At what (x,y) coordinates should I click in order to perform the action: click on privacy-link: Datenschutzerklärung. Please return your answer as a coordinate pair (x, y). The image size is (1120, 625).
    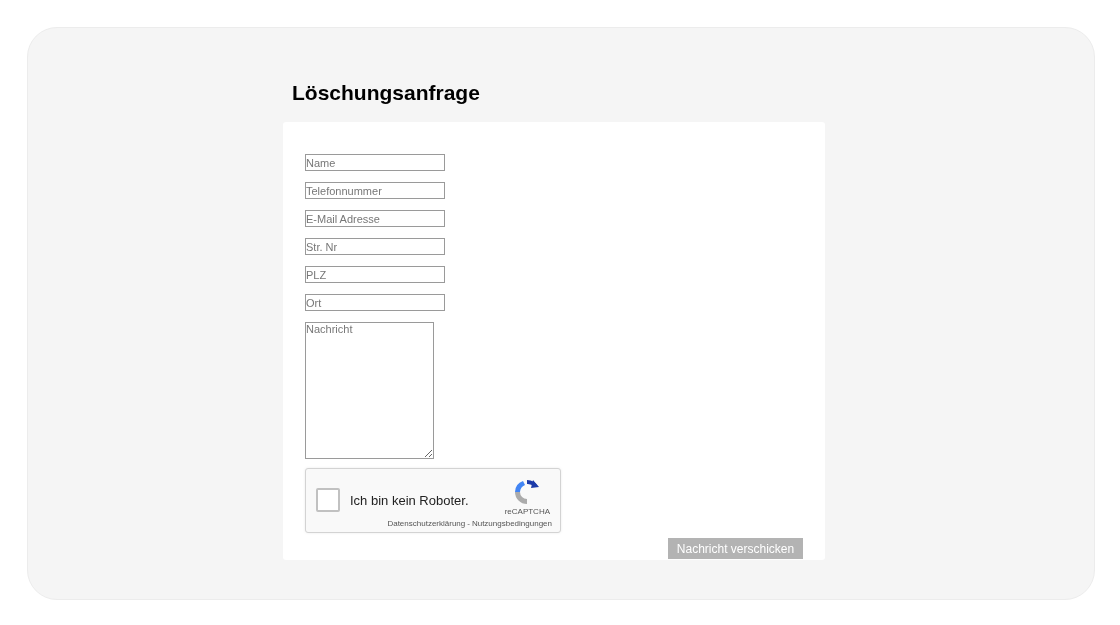
    Looking at the image, I should click on (426, 524).